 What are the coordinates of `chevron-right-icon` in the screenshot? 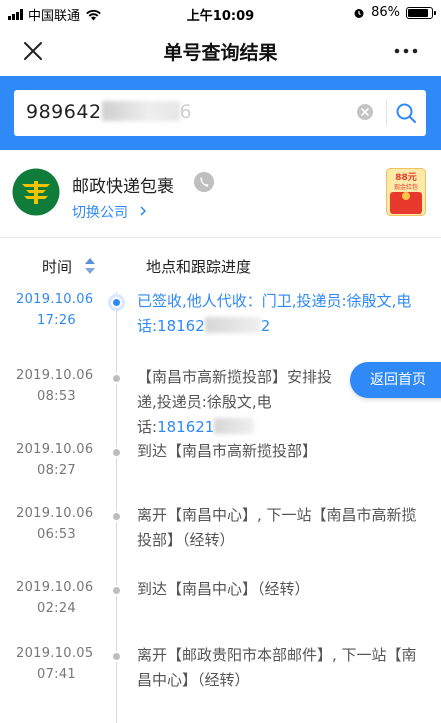 It's located at (143, 211).